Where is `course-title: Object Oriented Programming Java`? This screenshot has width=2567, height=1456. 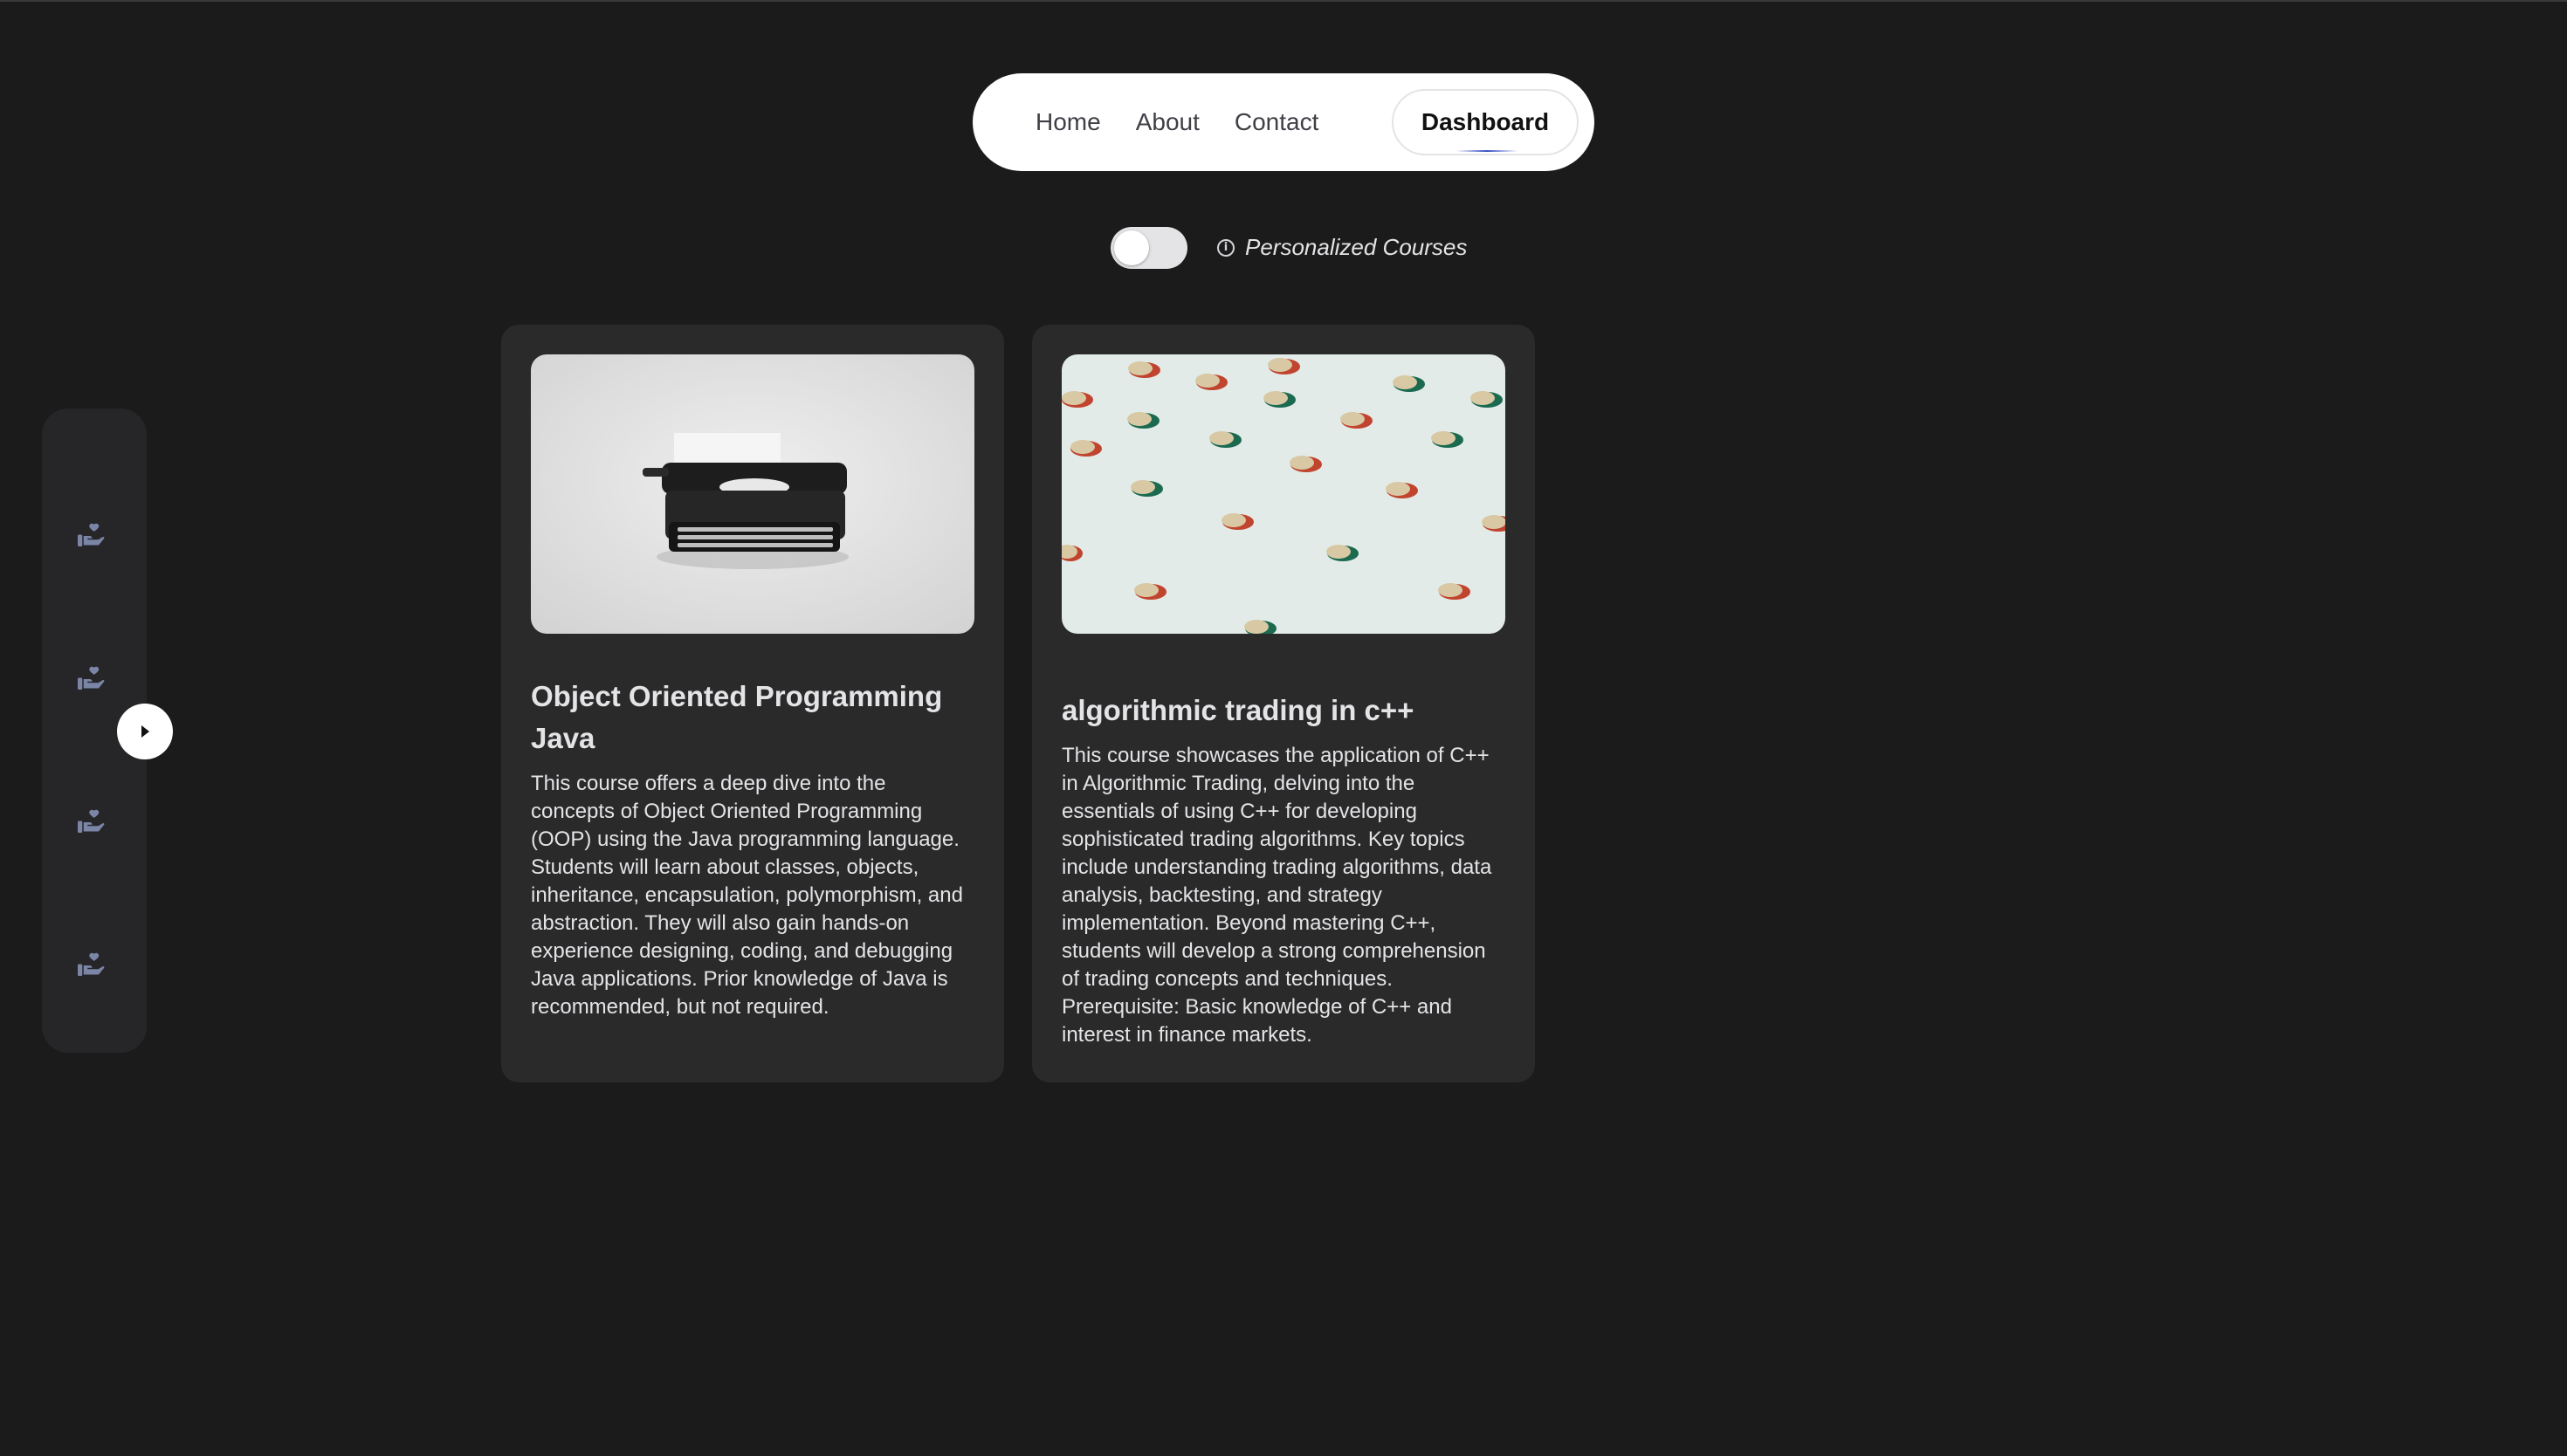 course-title: Object Oriented Programming Java is located at coordinates (737, 717).